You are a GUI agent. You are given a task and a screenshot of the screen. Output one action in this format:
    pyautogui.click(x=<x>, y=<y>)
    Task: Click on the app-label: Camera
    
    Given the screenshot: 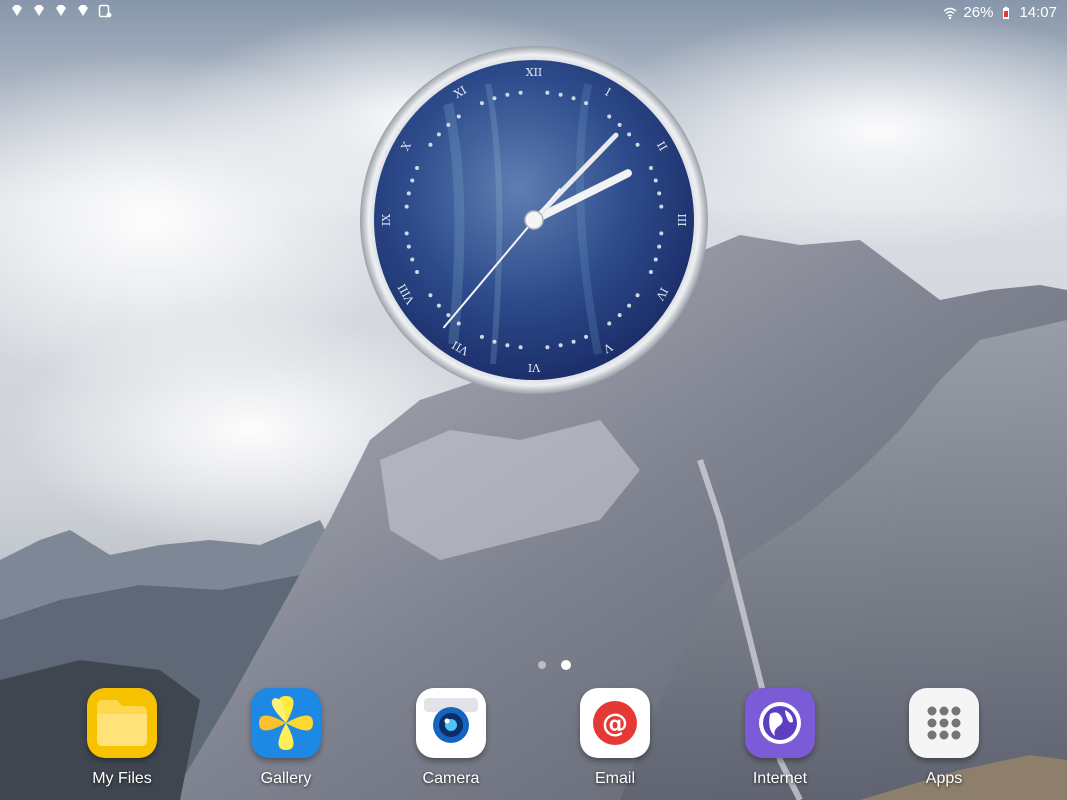 What is the action you would take?
    pyautogui.click(x=451, y=778)
    